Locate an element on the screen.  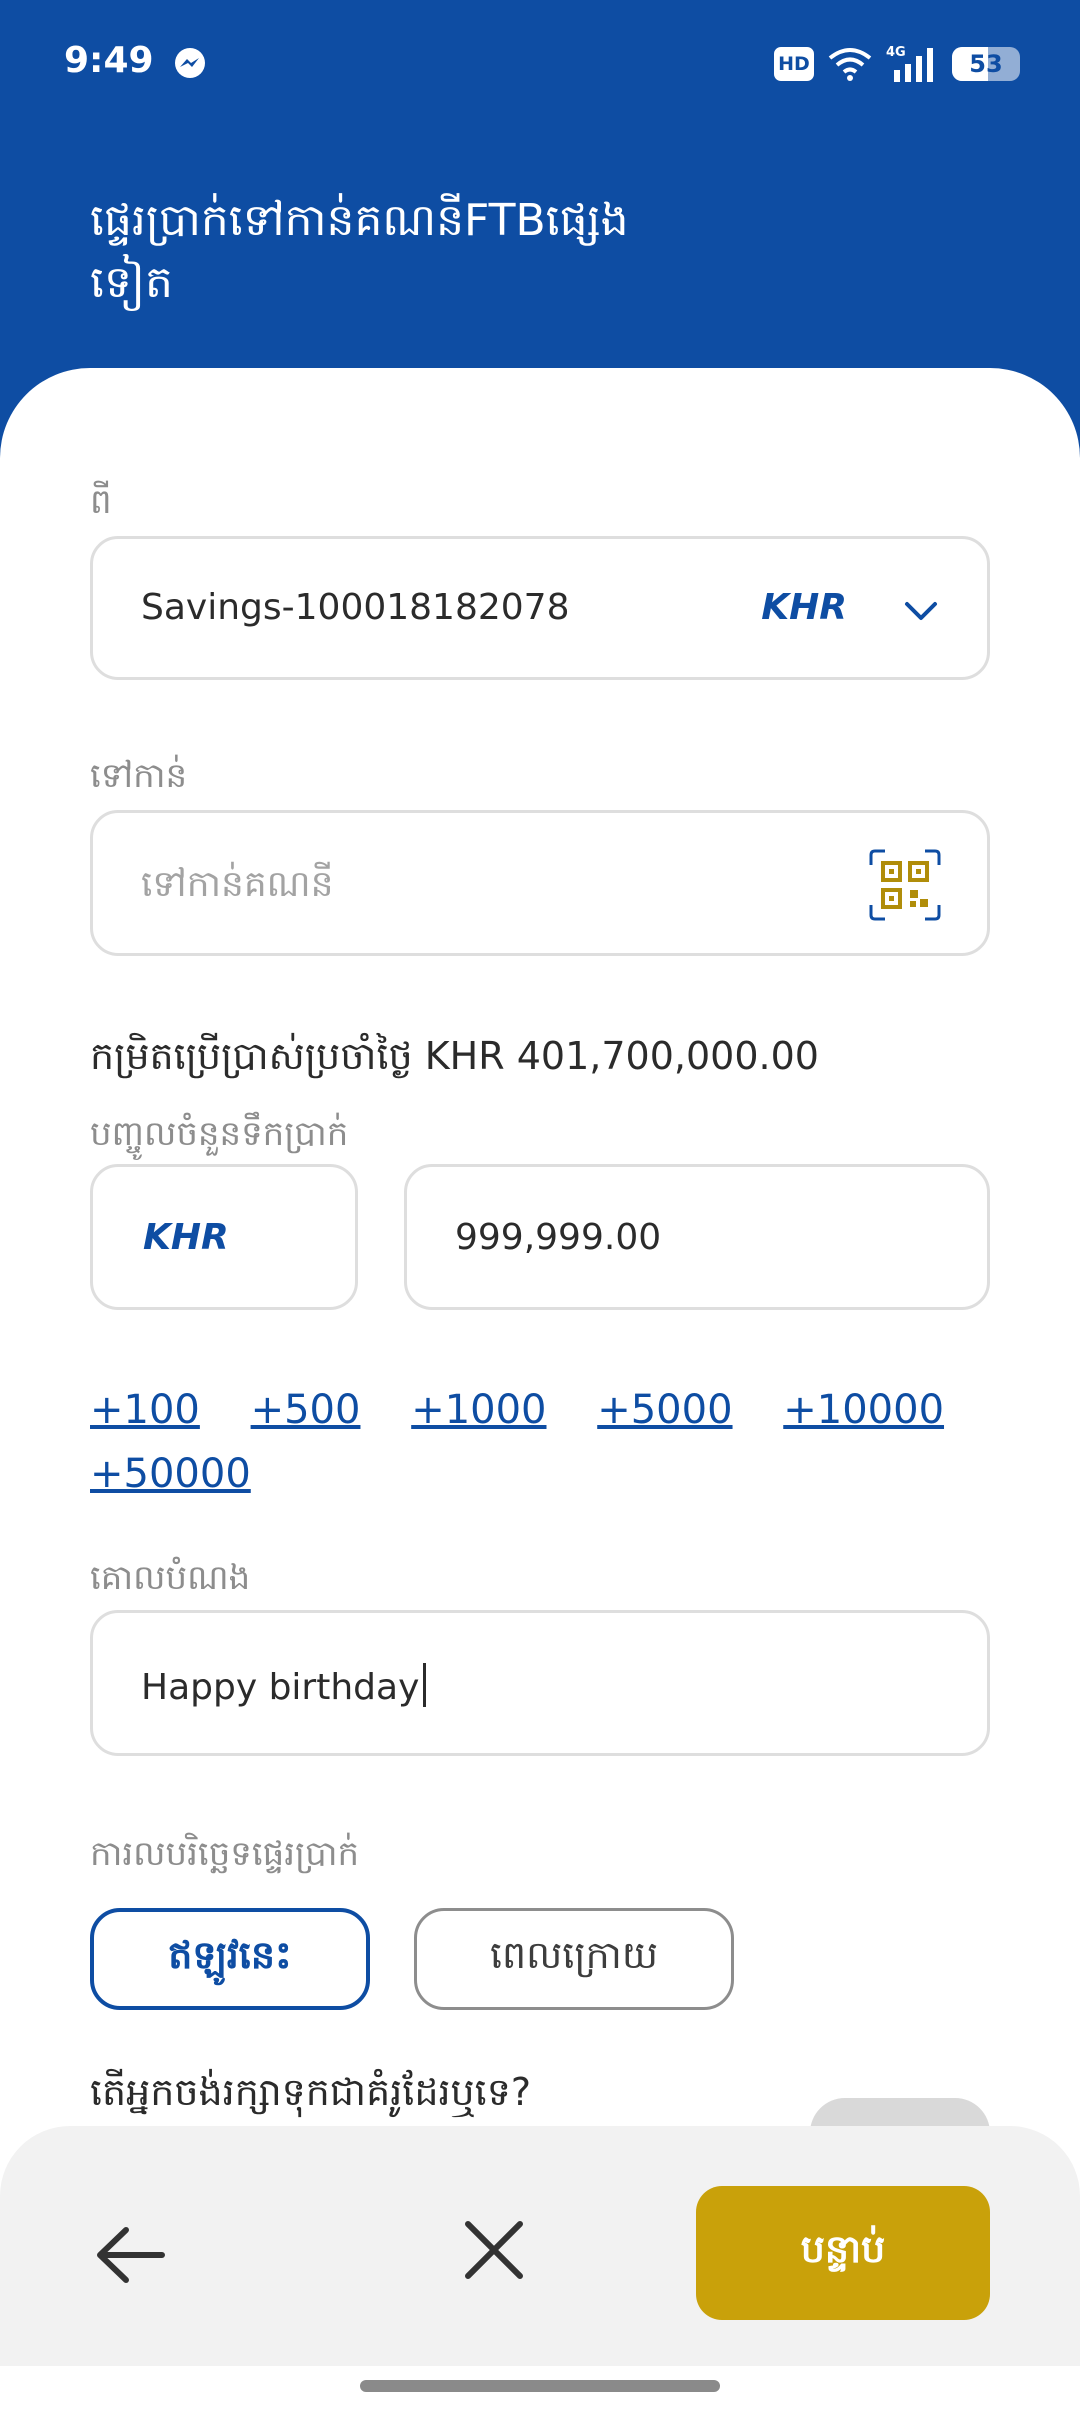
save-template-label: តើអ្នកចង់រក្សាទុកជាគំរូដែរឬទេ? is located at coordinates (310, 2092).